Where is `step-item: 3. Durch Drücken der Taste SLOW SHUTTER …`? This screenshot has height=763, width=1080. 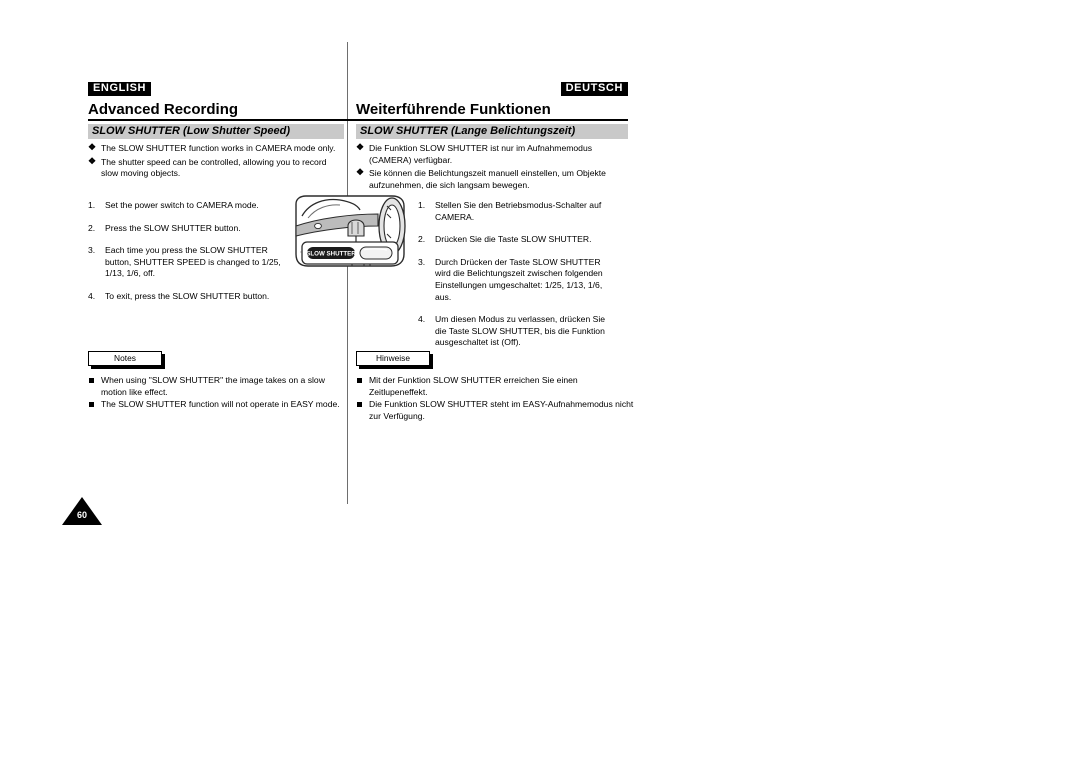
step-item: 3. Durch Drücken der Taste SLOW SHUTTER … is located at coordinates (518, 280).